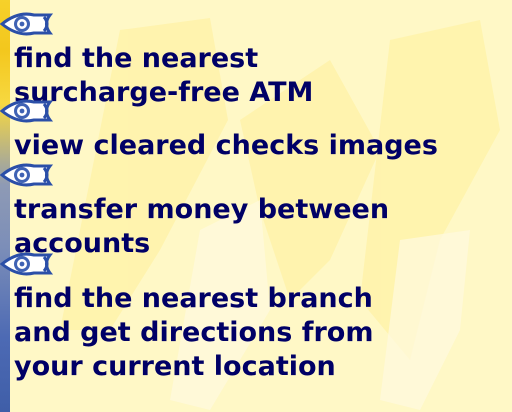 This screenshot has width=512, height=412. What do you see at coordinates (194, 332) in the screenshot?
I see `bullet-text-line: and get directions from` at bounding box center [194, 332].